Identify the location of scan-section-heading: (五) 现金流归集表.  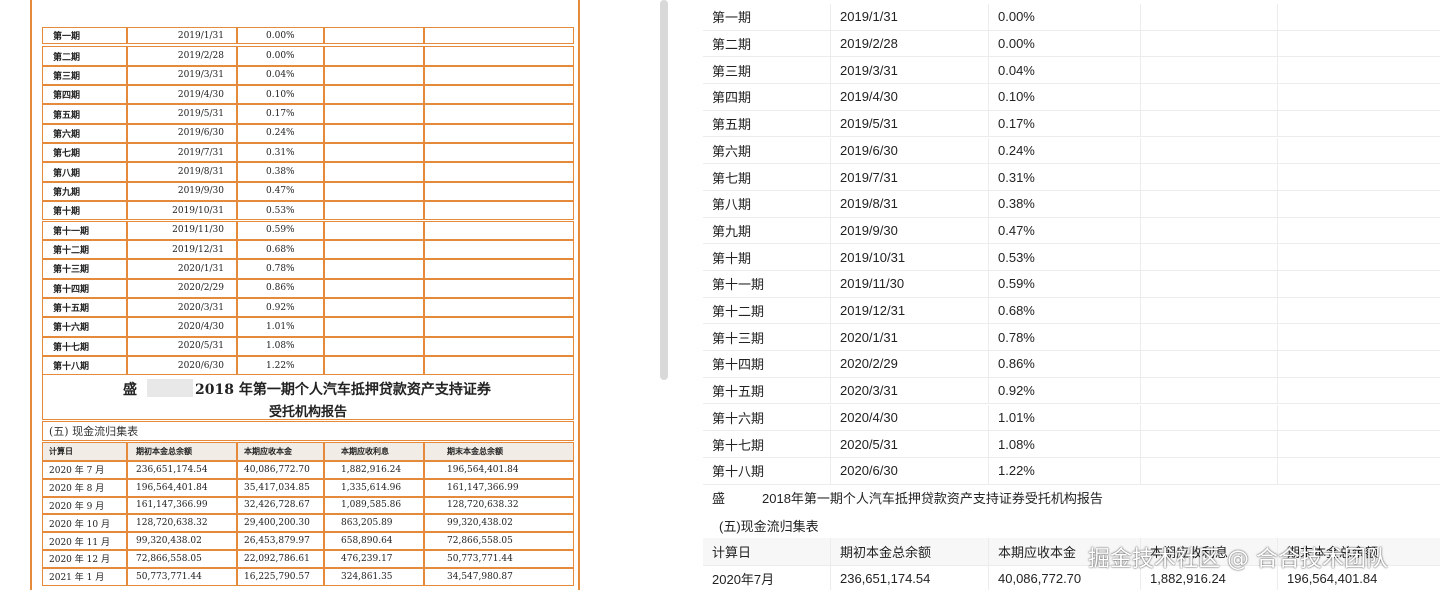
(308, 431).